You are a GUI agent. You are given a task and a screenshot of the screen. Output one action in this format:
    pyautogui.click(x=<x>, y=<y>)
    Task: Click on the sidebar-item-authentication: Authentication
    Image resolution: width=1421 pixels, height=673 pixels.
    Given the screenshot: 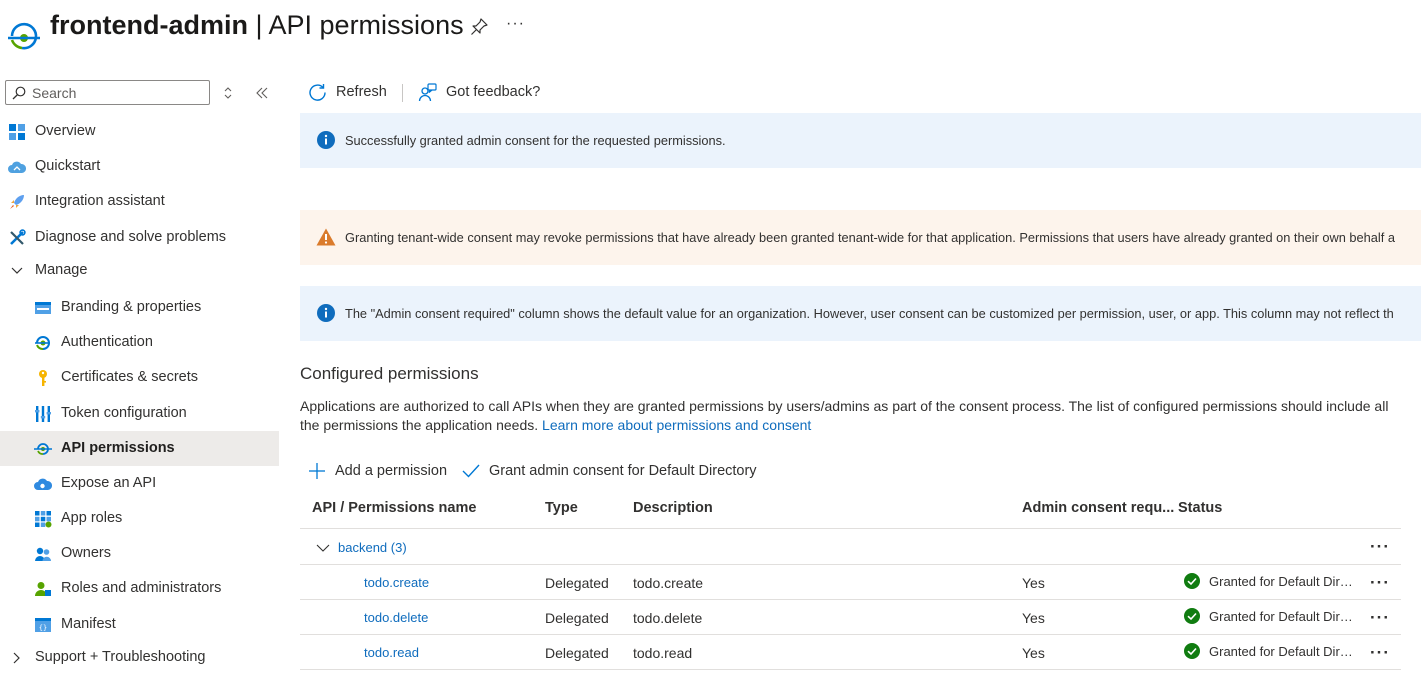 What is the action you would take?
    pyautogui.click(x=139, y=342)
    